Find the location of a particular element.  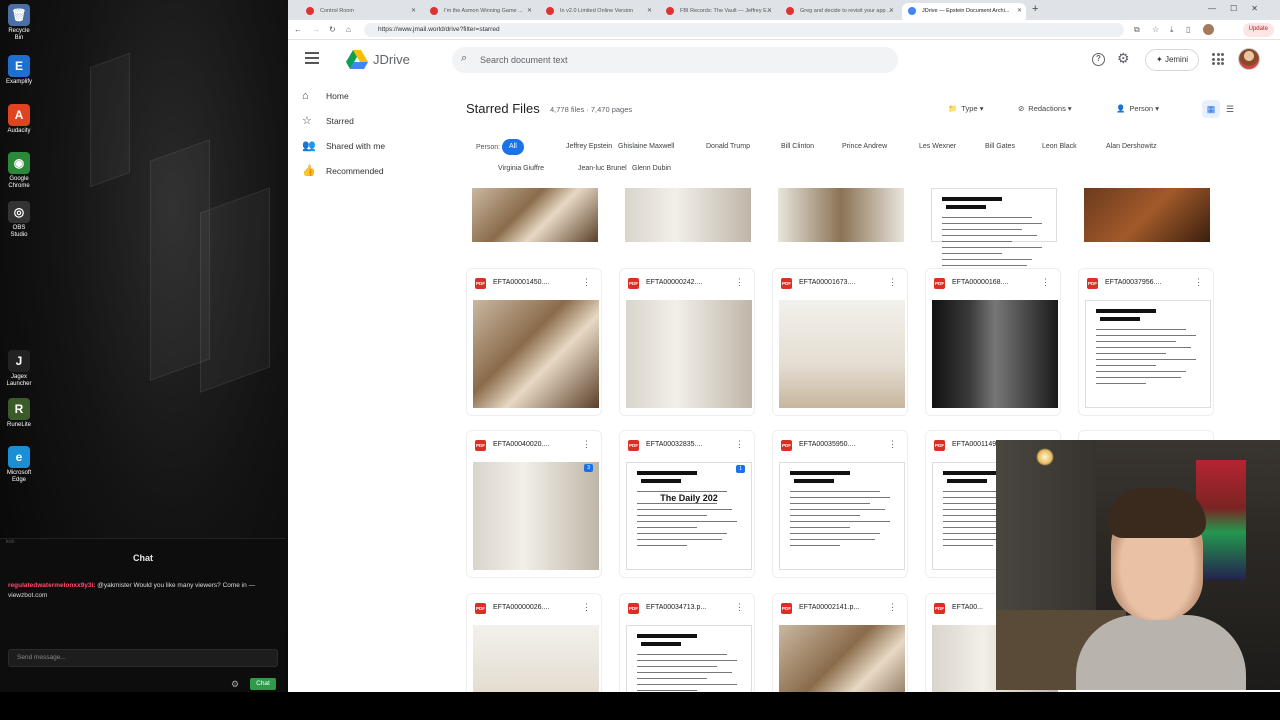

settings-gear-icon: ⚙ is located at coordinates (1123, 58).